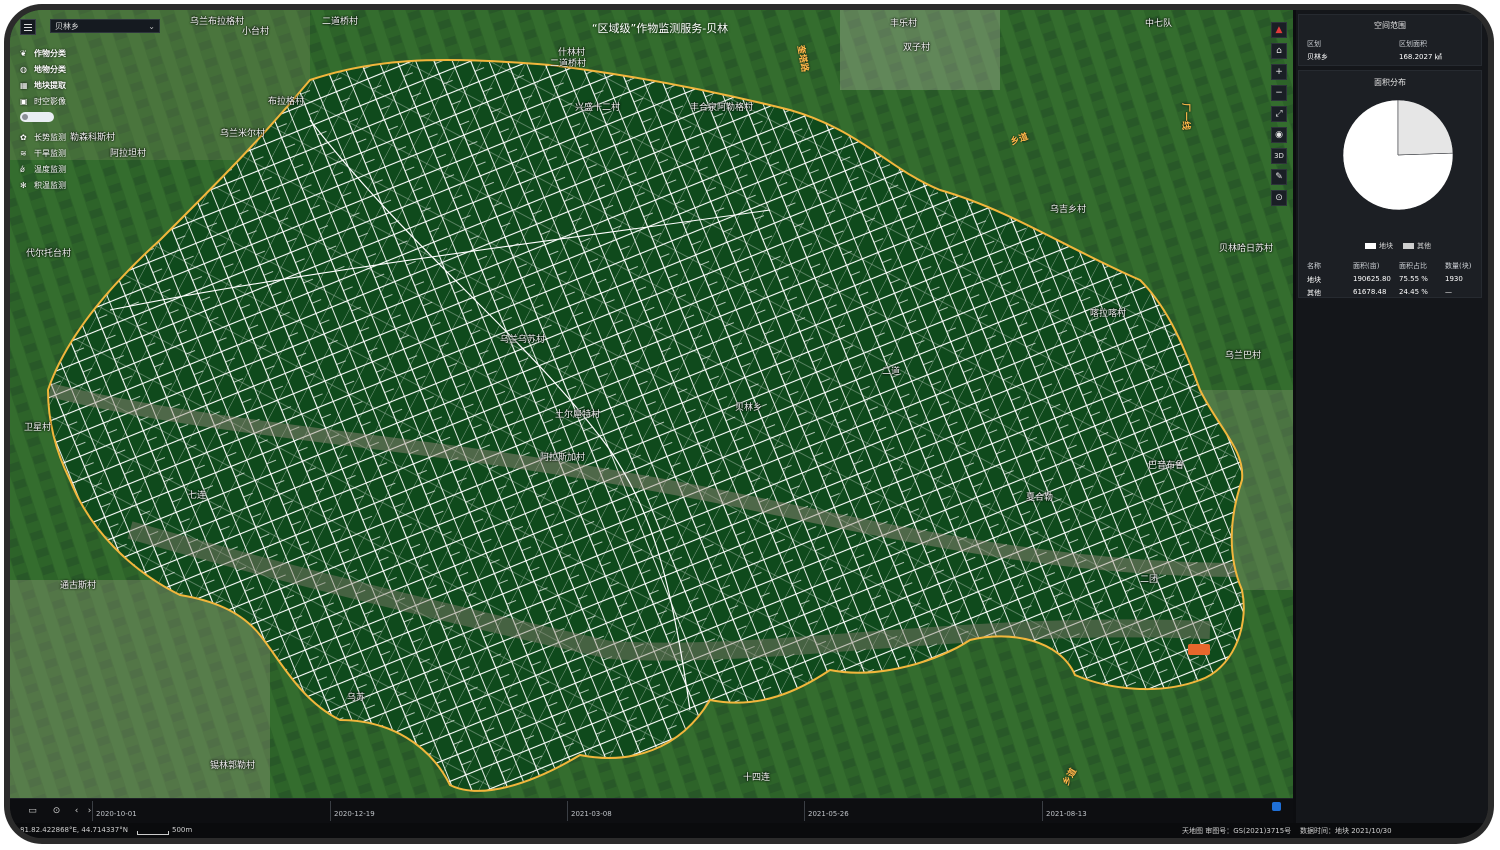 This screenshot has width=1500, height=850. I want to click on legend-item-other: 其他, so click(1417, 246).